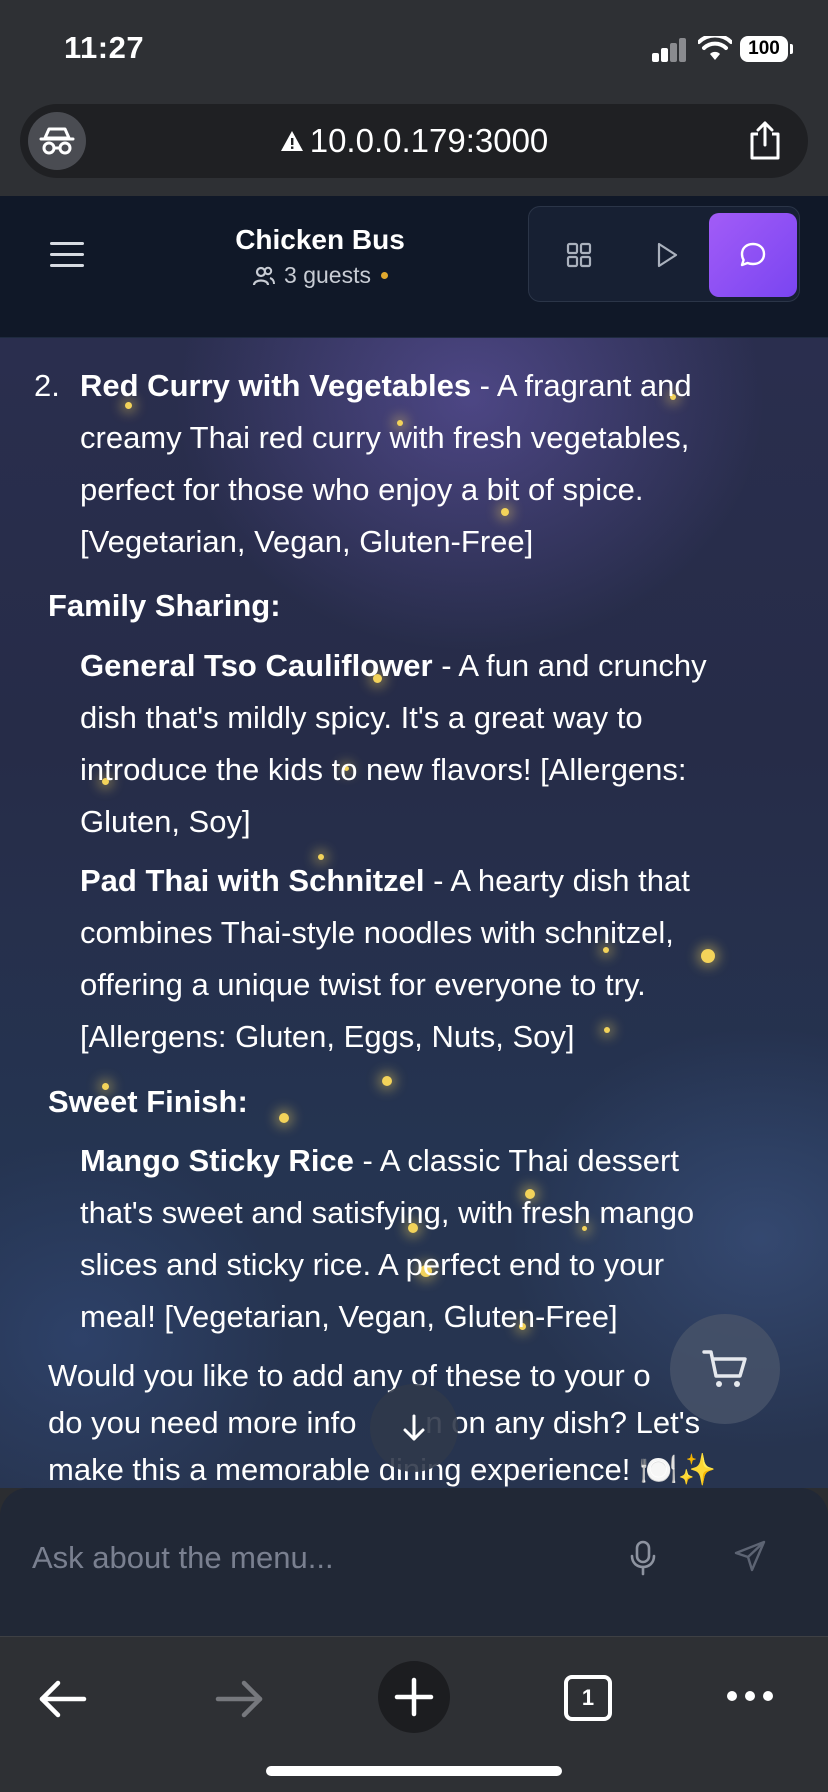 The image size is (828, 1792). I want to click on grid-icon, so click(579, 255).